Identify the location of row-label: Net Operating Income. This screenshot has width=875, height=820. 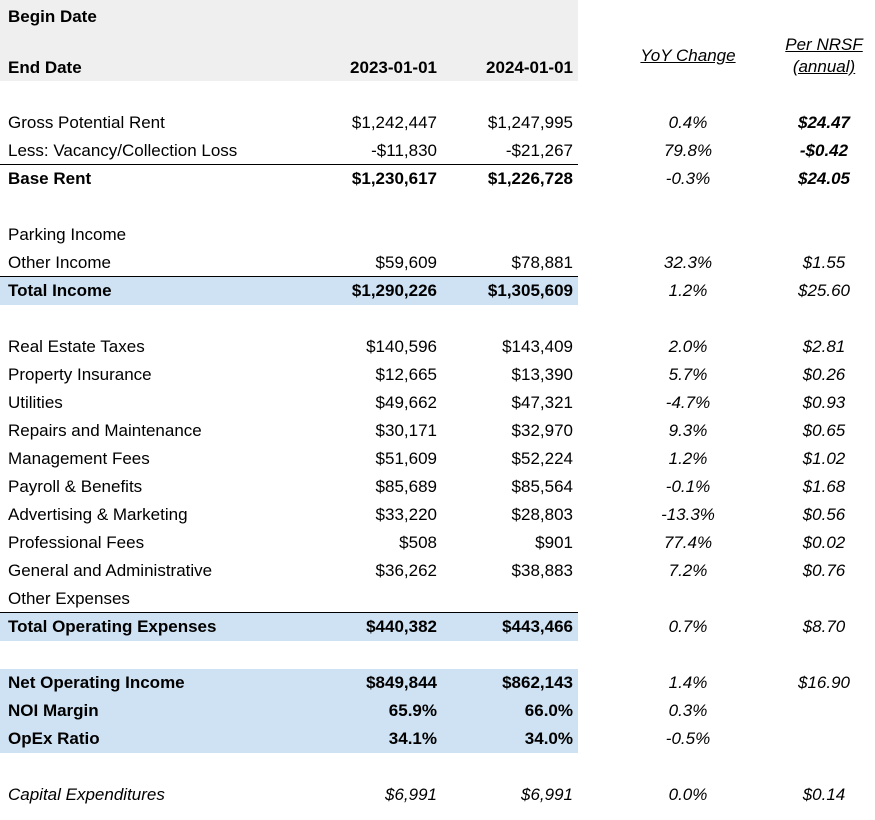
(96, 682).